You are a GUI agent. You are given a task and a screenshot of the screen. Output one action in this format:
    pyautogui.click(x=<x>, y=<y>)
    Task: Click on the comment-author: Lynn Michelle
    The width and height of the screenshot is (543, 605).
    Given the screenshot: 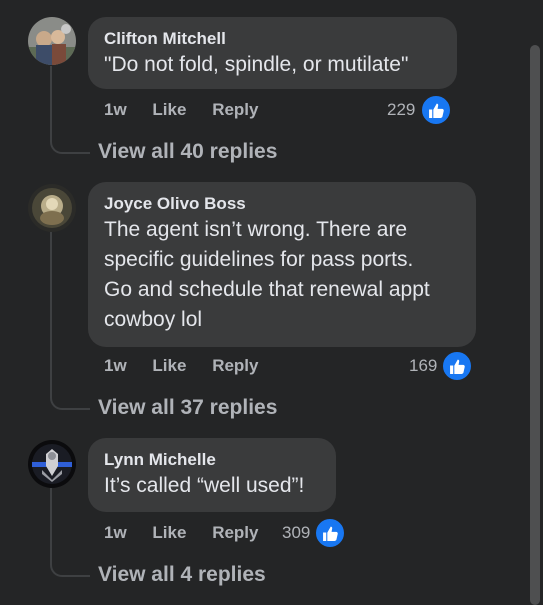 What is the action you would take?
    pyautogui.click(x=212, y=460)
    